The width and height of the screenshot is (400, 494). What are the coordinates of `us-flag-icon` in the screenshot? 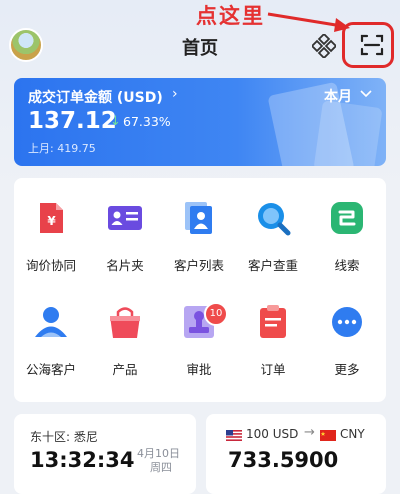 It's located at (234, 435).